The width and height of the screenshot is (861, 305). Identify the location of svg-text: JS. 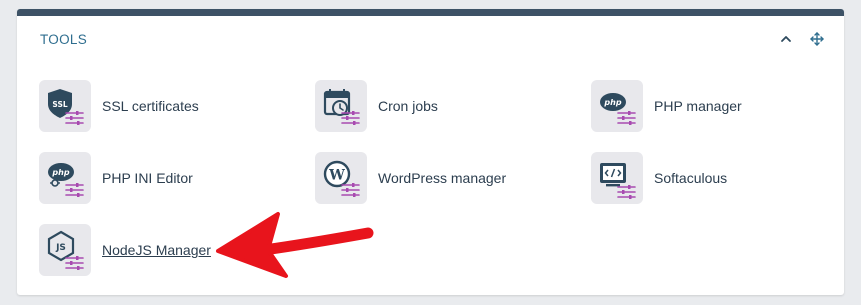
(60, 248).